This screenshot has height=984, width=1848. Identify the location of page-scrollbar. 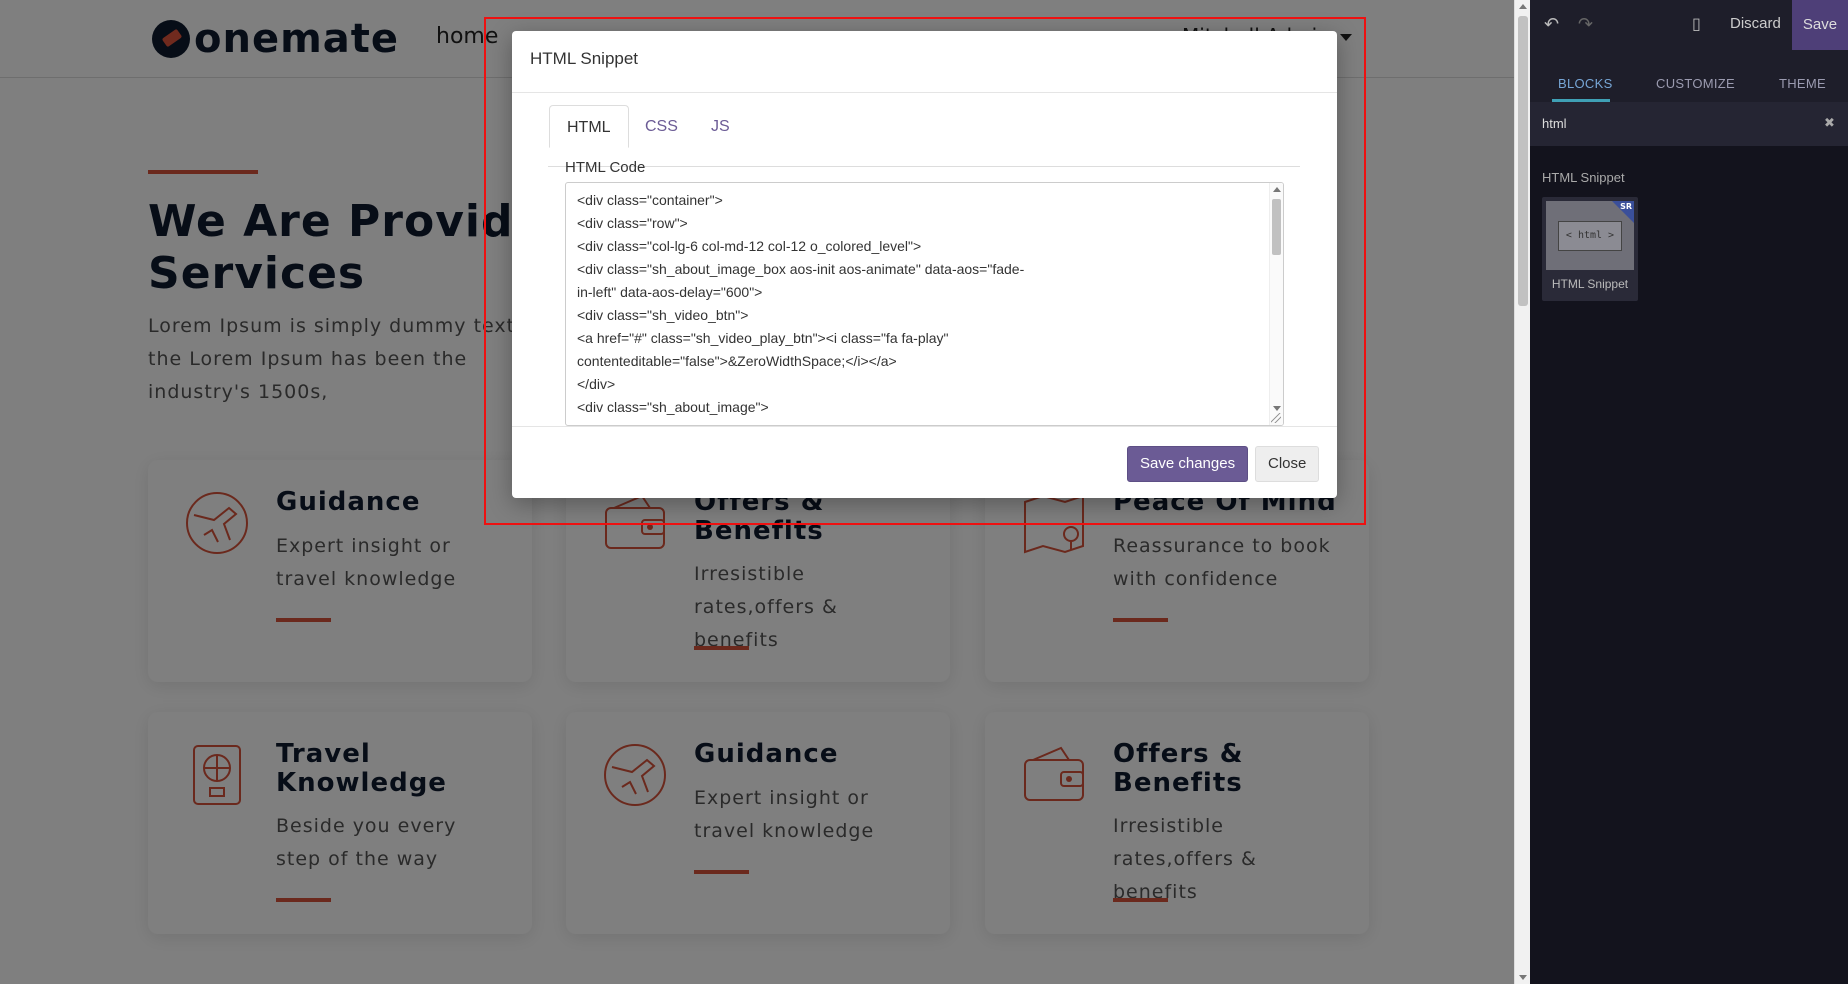
(1522, 492).